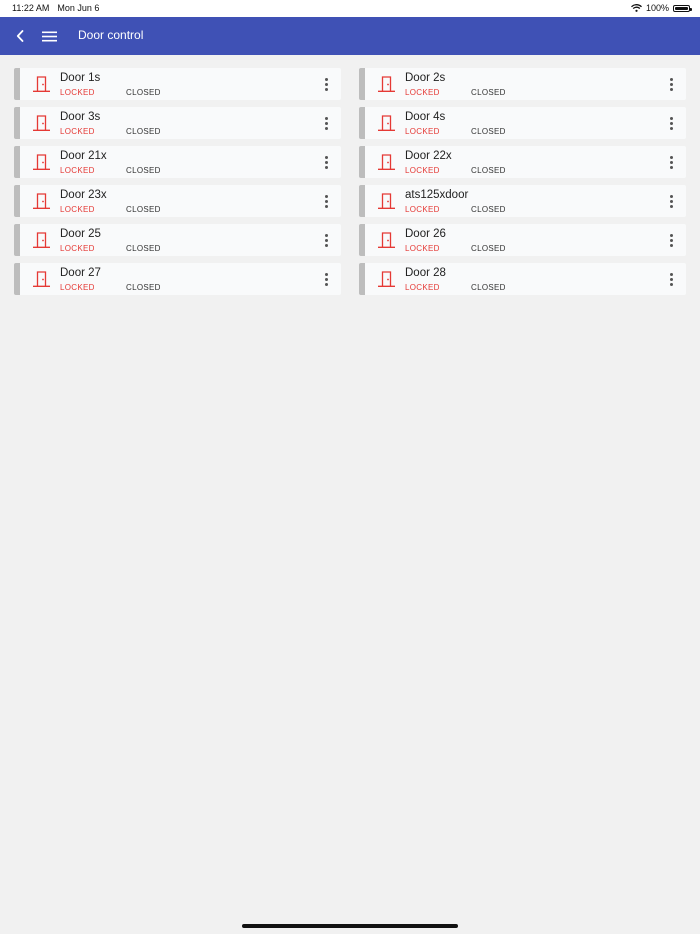 This screenshot has width=700, height=934. I want to click on battery-fill, so click(681, 8).